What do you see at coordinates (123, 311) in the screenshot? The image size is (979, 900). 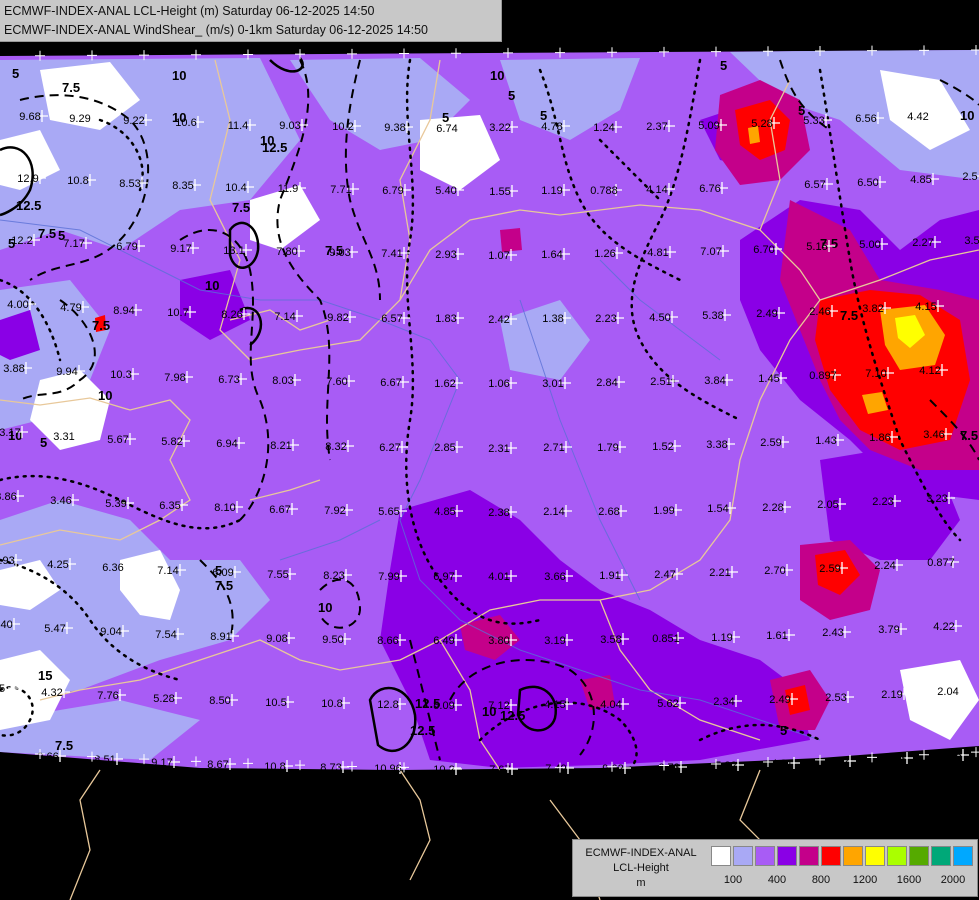 I see `station-value: 8.94` at bounding box center [123, 311].